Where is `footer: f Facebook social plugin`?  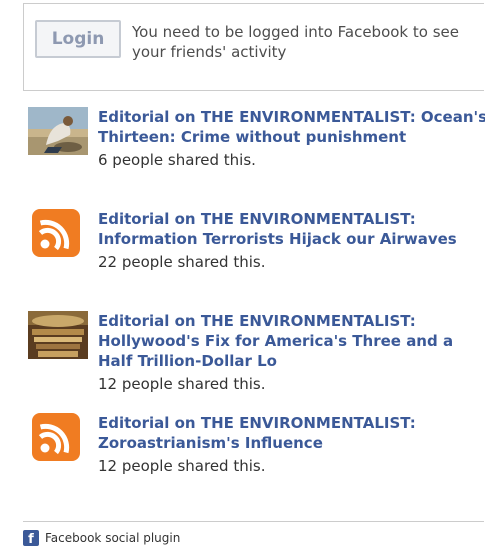 footer: f Facebook social plugin is located at coordinates (253, 533).